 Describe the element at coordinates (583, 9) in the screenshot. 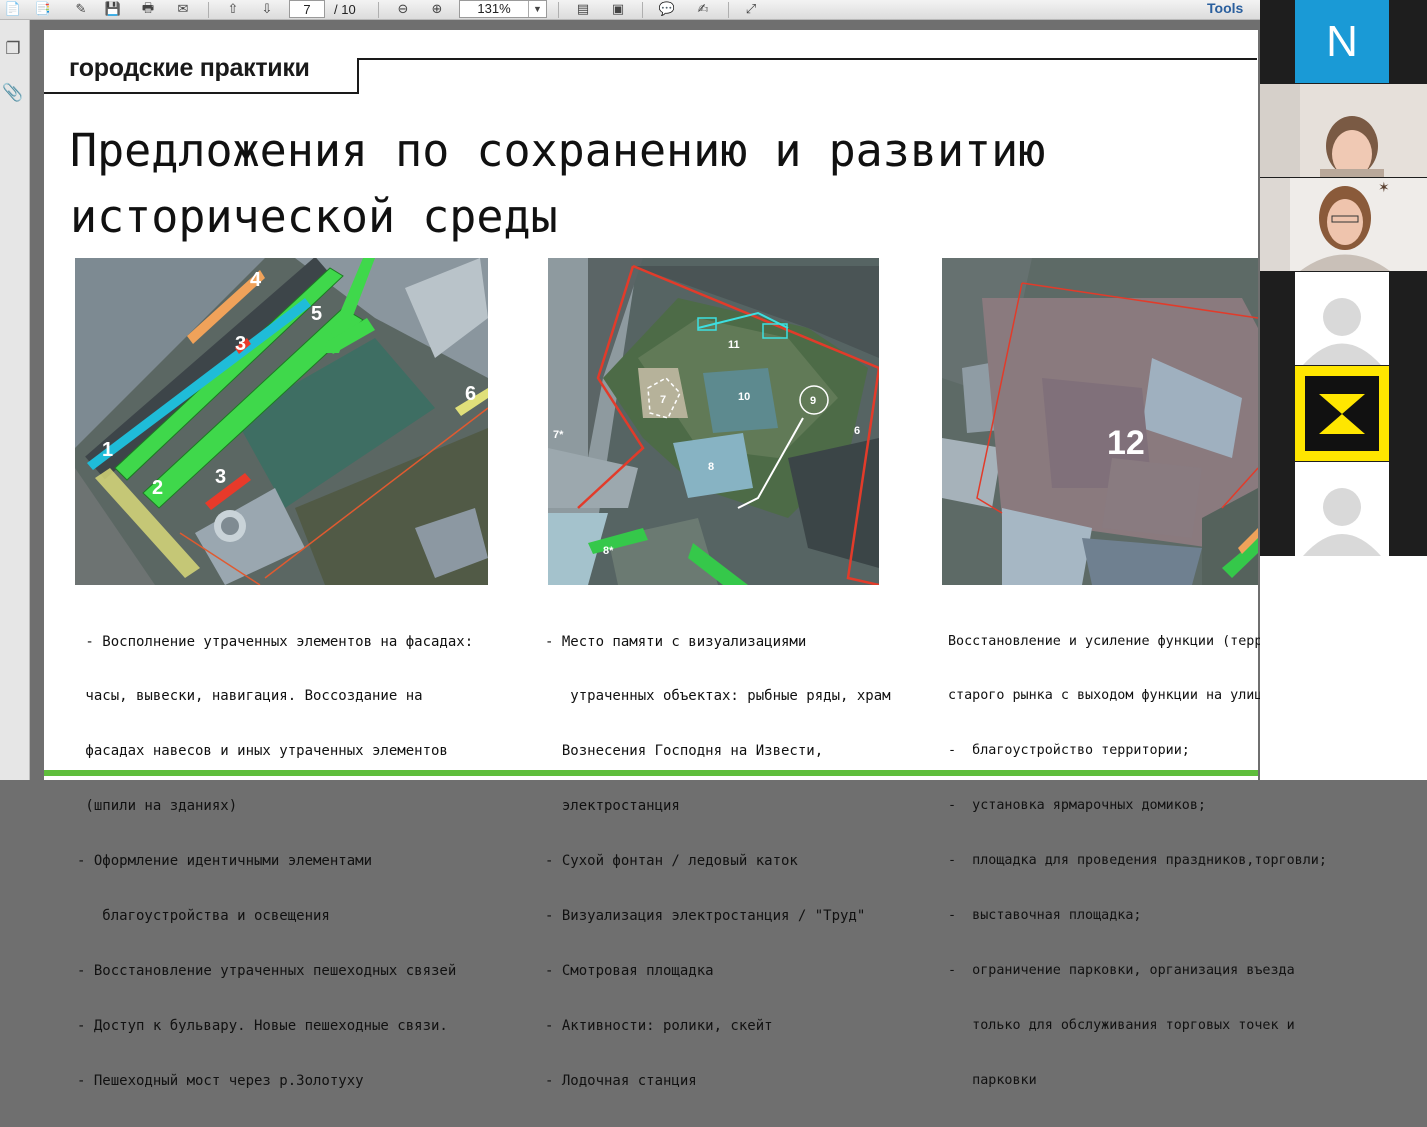

I see `fit-page-icon: ▤` at that location.